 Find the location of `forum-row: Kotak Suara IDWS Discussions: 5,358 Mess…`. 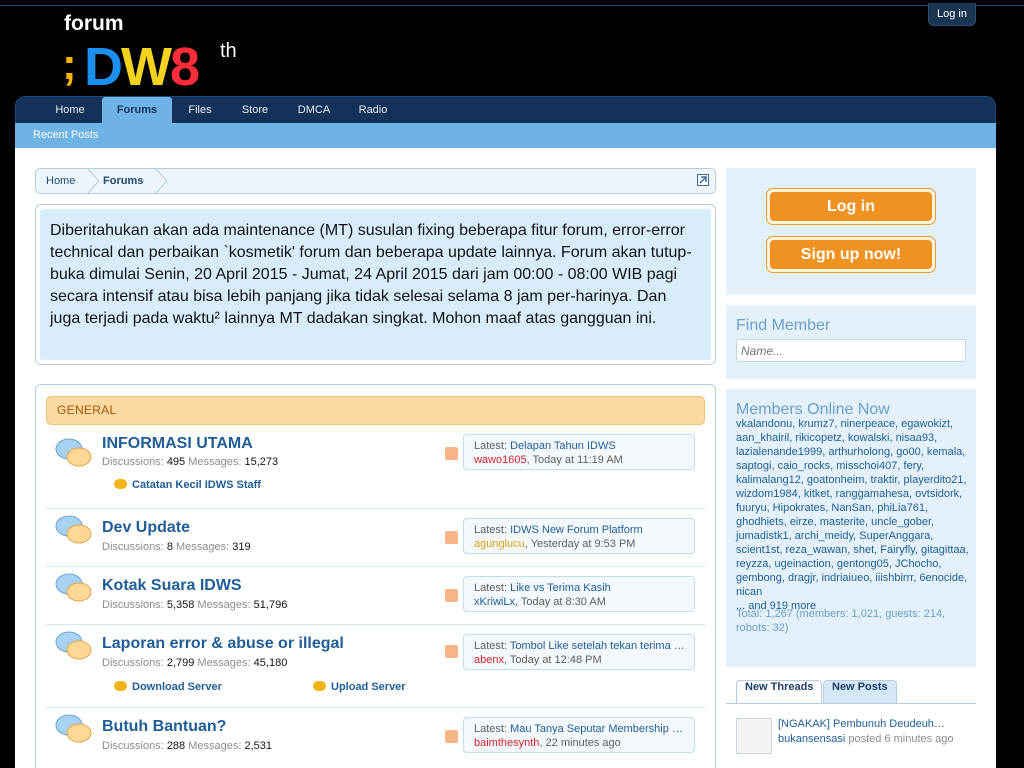

forum-row: Kotak Suara IDWS Discussions: 5,358 Mess… is located at coordinates (375, 596).